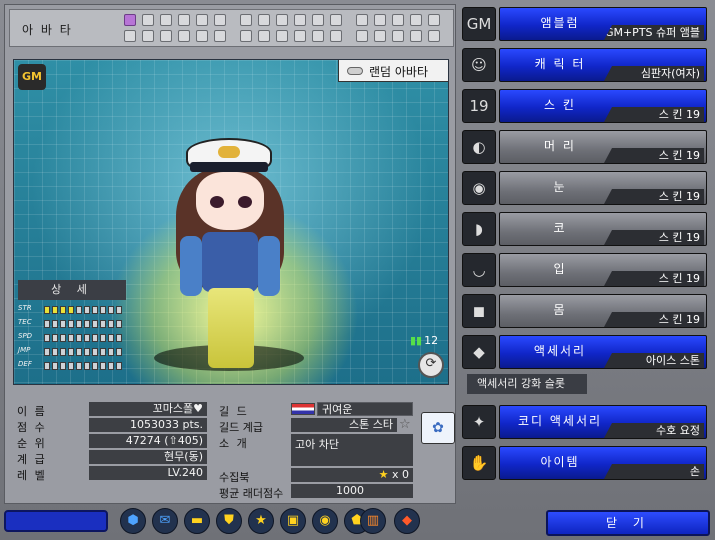  What do you see at coordinates (25, 322) in the screenshot?
I see `stat-label: TEC` at bounding box center [25, 322].